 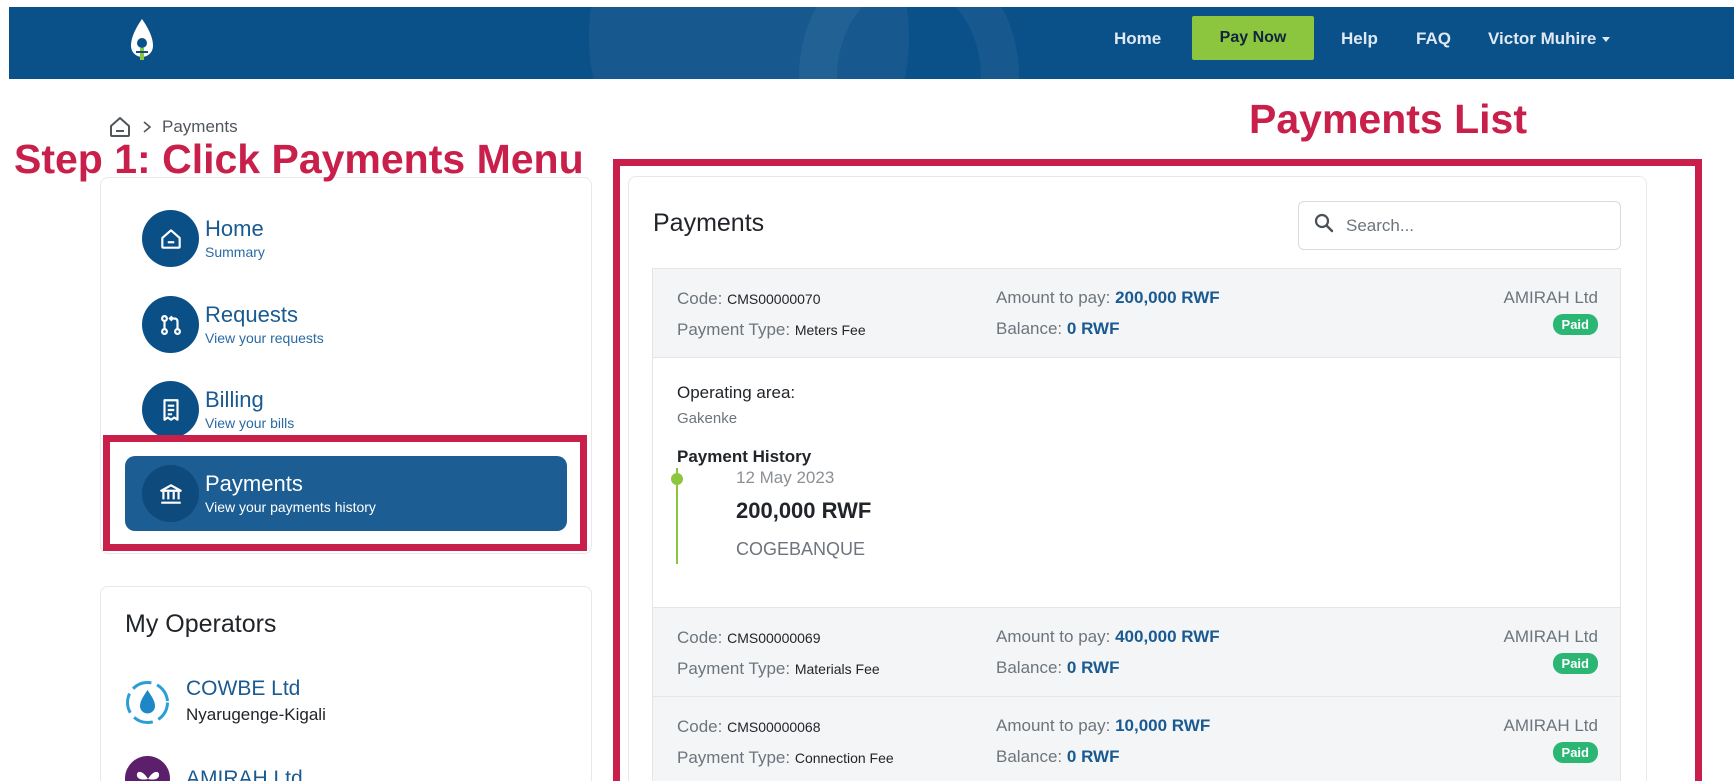 What do you see at coordinates (234, 399) in the screenshot?
I see `sidebar-item-title: Billing` at bounding box center [234, 399].